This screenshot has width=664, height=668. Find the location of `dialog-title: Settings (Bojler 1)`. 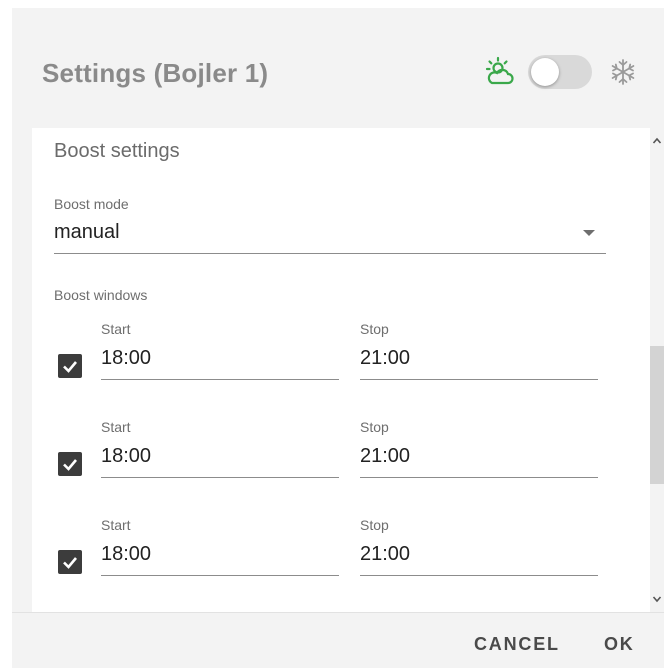

dialog-title: Settings (Bojler 1) is located at coordinates (155, 73).